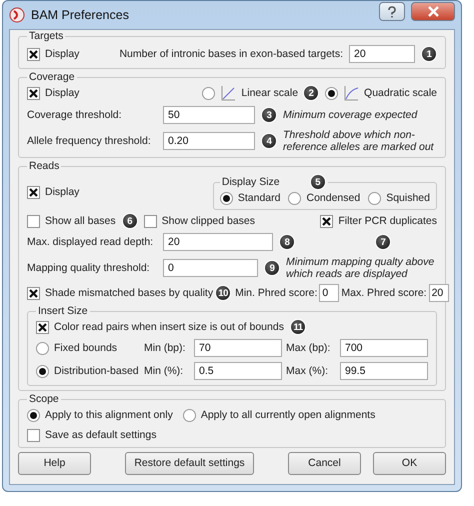  What do you see at coordinates (269, 115) in the screenshot?
I see `number-badge: 3` at bounding box center [269, 115].